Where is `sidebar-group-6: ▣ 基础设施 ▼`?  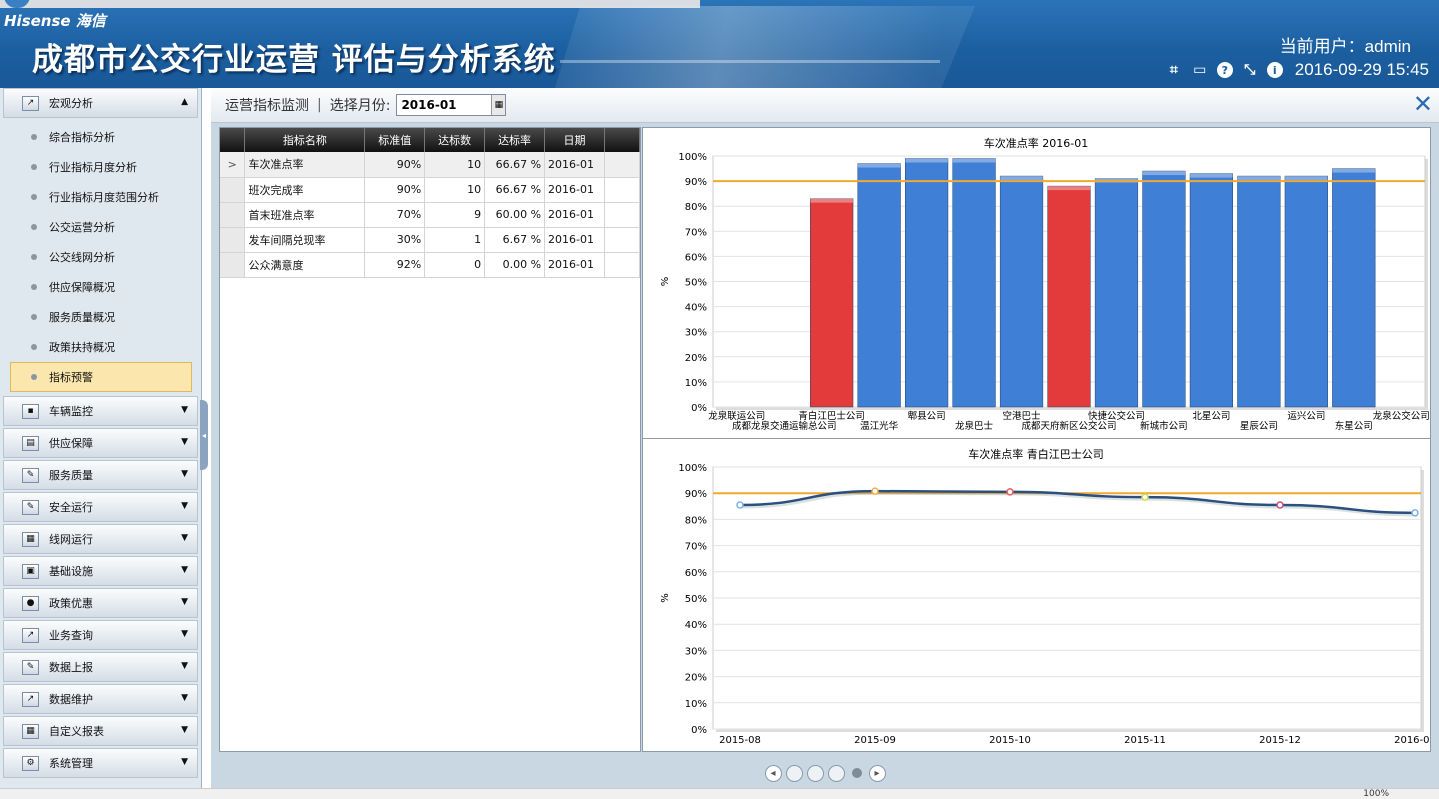
sidebar-group-6: ▣ 基础设施 ▼ is located at coordinates (100, 571).